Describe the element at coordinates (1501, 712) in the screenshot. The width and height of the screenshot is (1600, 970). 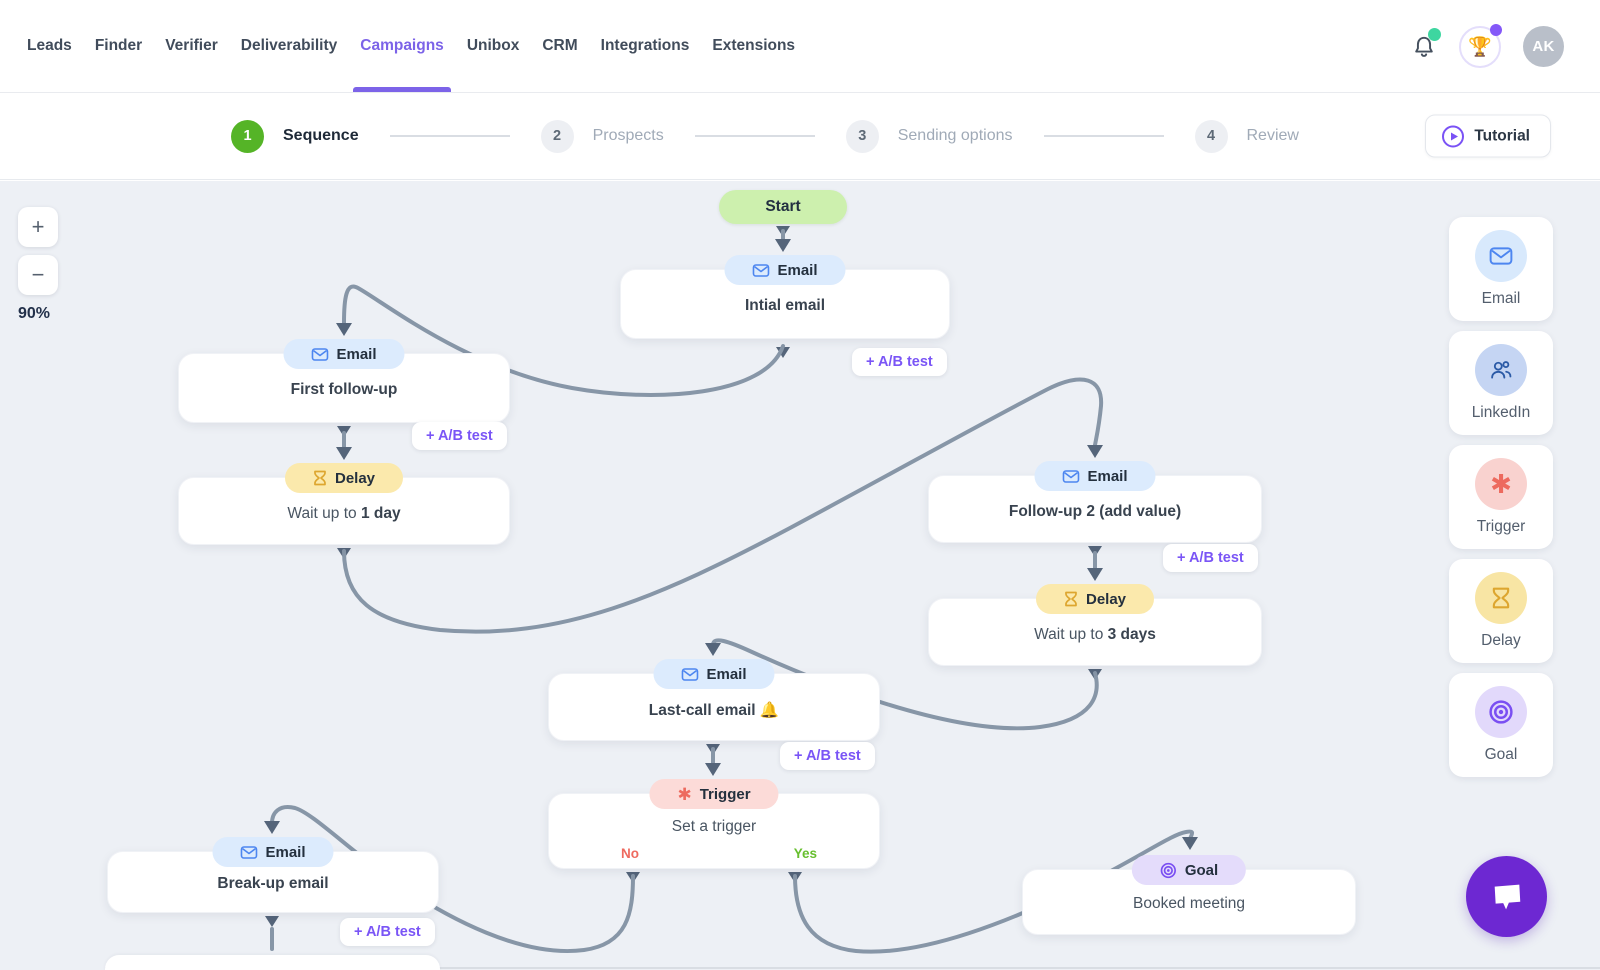
I see `goal-icon` at that location.